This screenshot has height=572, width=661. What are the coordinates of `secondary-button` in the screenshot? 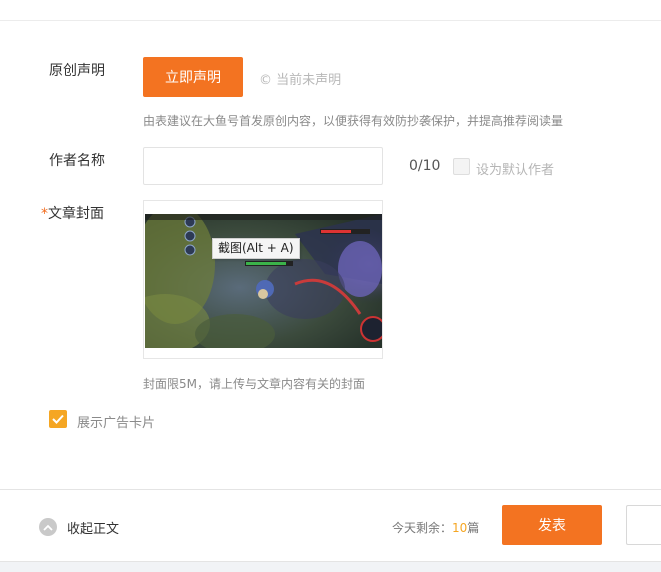 It's located at (643, 525).